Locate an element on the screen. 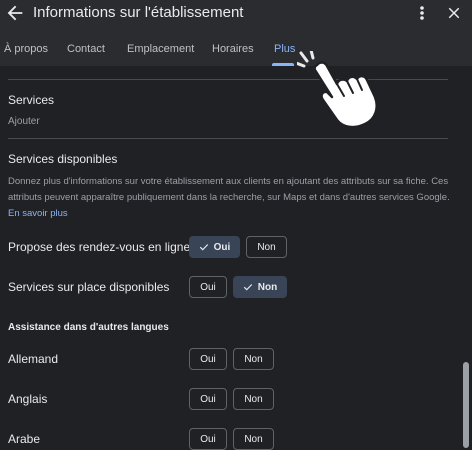 This screenshot has height=450, width=472. available-services-heading: Services disponibles is located at coordinates (63, 159).